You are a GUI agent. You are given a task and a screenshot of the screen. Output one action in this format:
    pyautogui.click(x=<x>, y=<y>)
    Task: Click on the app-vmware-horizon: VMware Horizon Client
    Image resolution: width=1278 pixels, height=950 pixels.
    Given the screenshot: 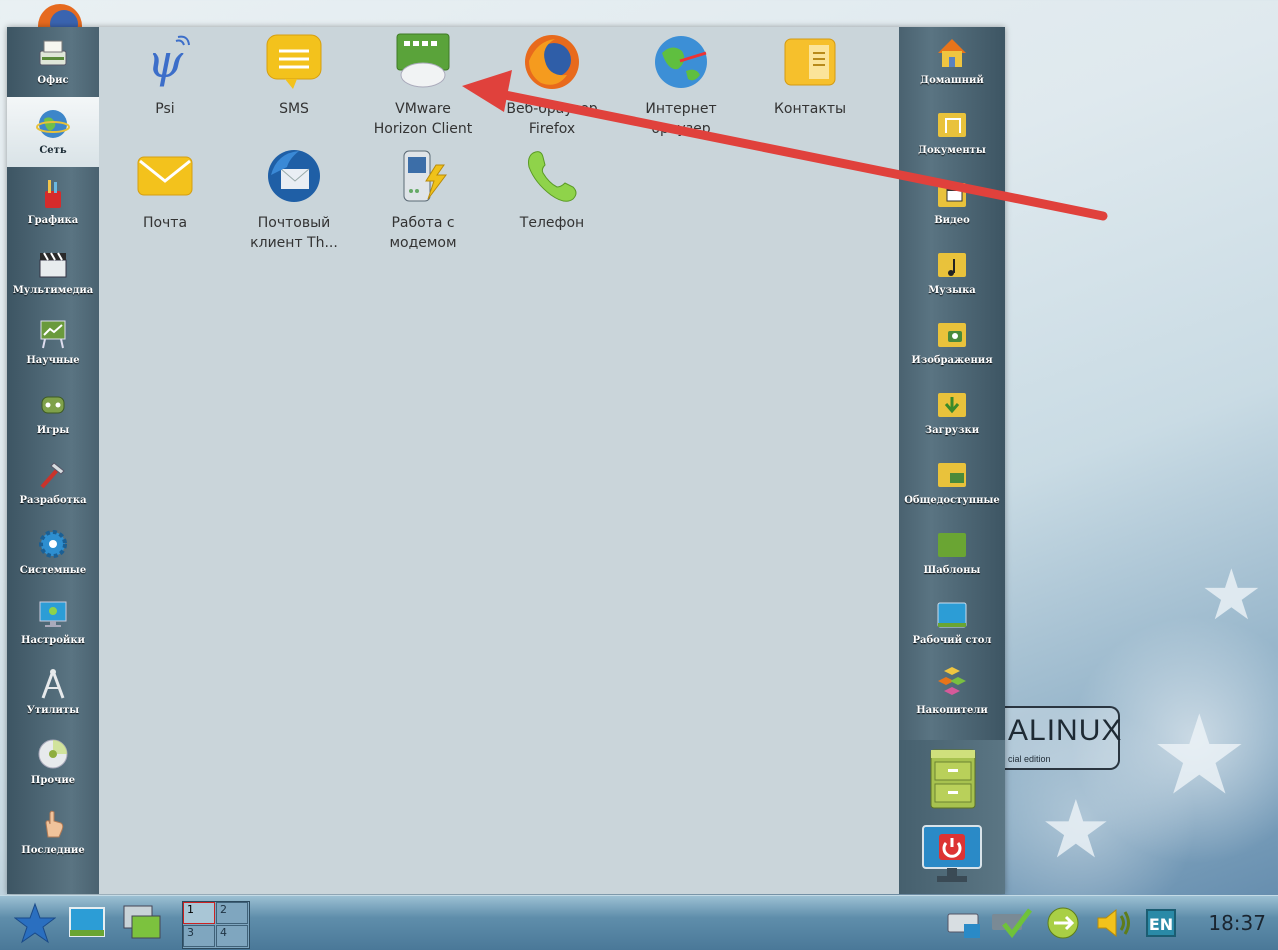 What is the action you would take?
    pyautogui.click(x=423, y=85)
    